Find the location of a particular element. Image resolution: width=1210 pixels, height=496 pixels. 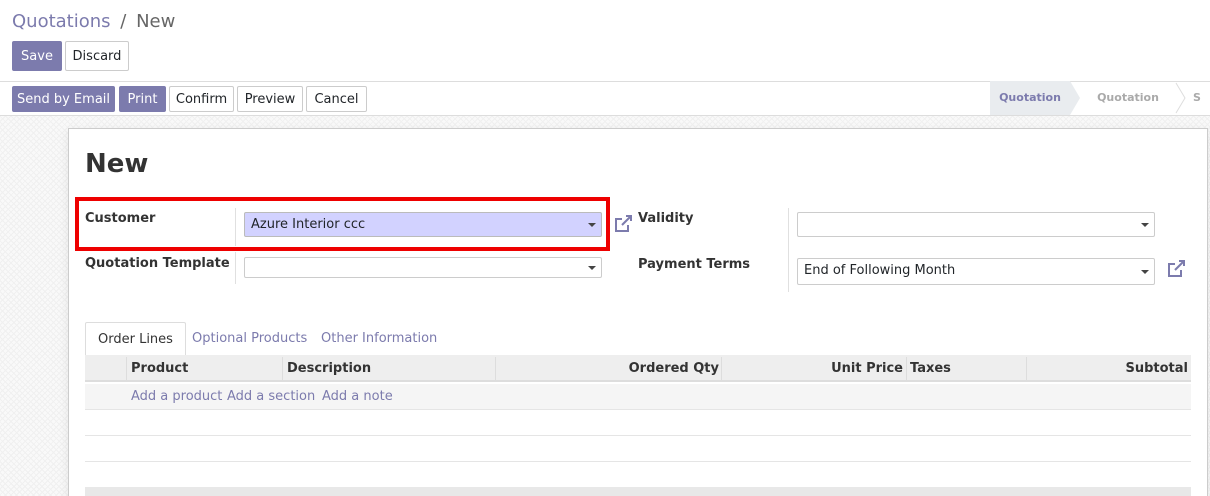

customer-highlight-box is located at coordinates (342, 224).